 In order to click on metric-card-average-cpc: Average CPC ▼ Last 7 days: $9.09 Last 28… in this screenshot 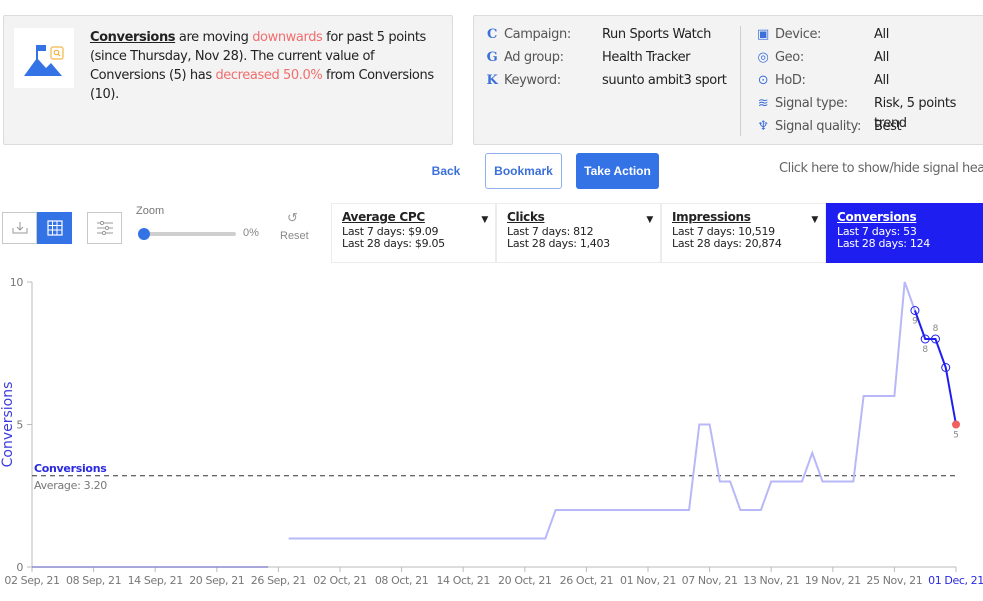, I will do `click(413, 233)`.